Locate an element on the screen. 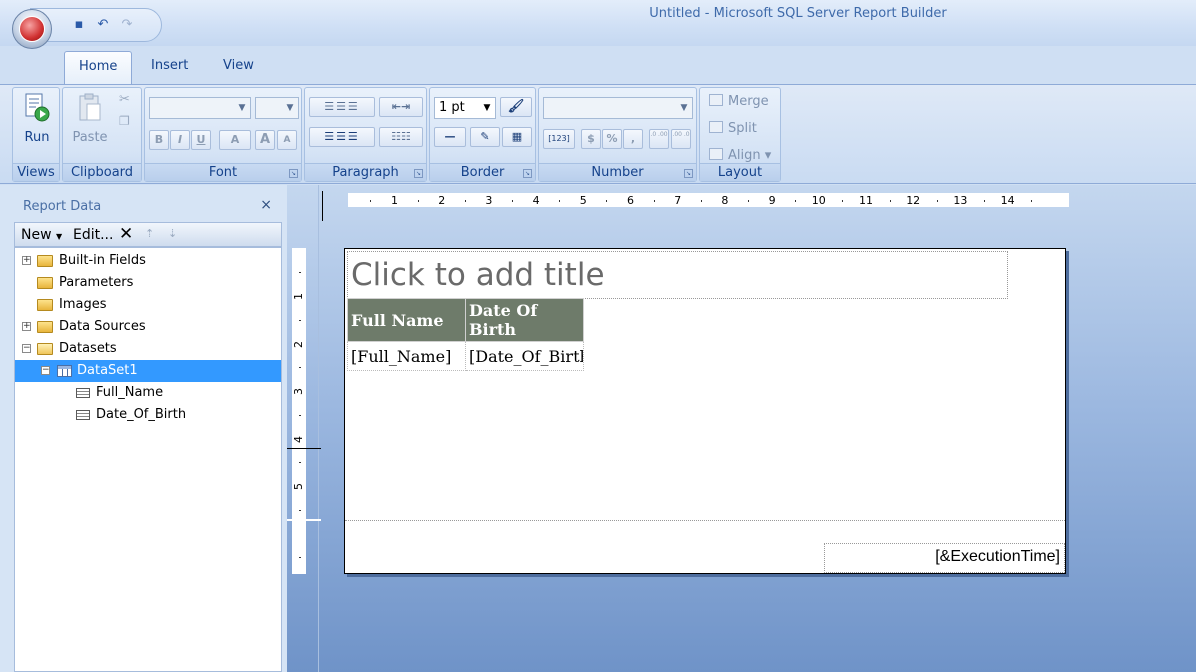  increase-decimal-button: .0 .00 is located at coordinates (659, 139).